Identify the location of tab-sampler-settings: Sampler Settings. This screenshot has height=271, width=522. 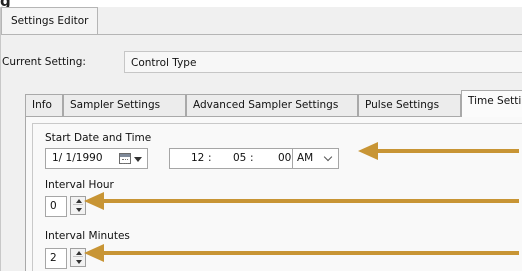
(124, 105).